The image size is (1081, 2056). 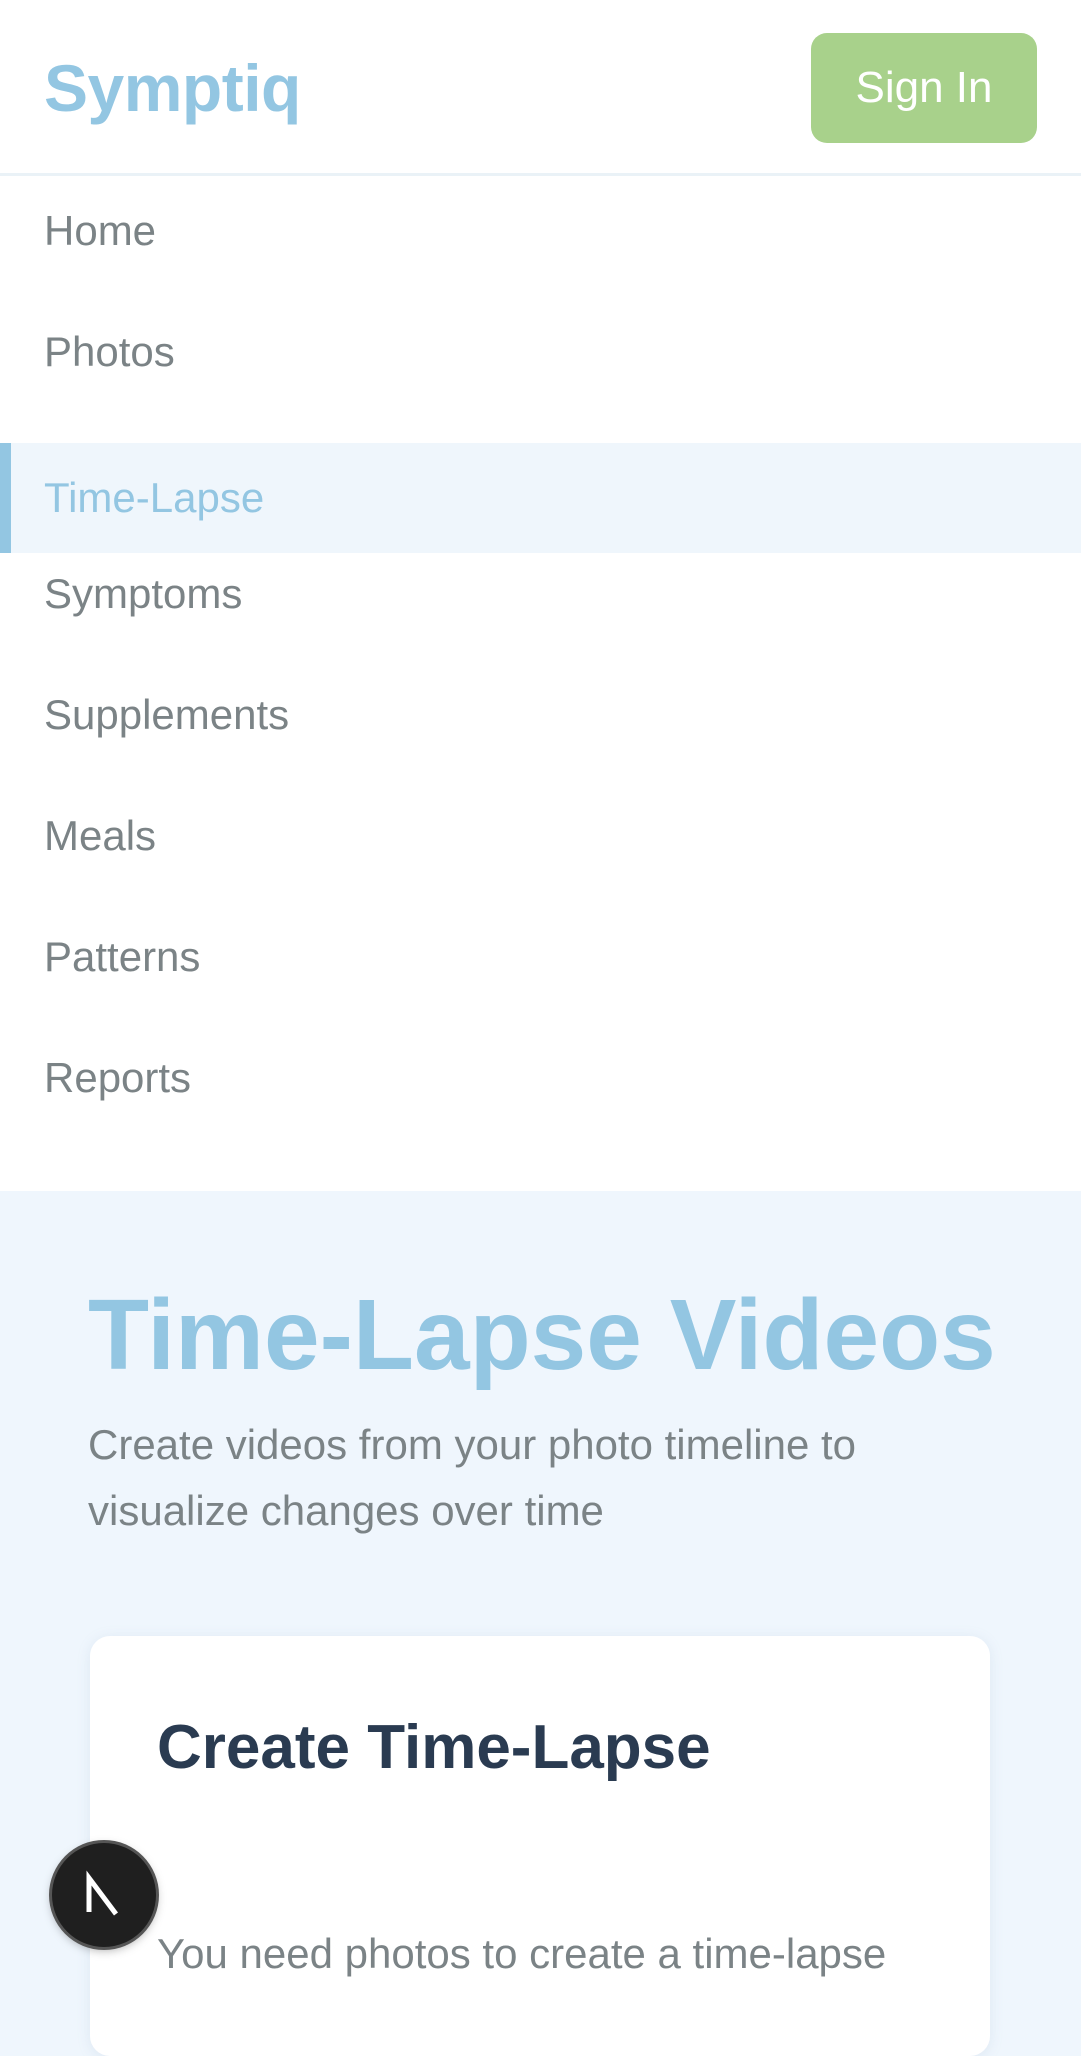 I want to click on nav-item-supplements: Supplements, so click(x=540, y=715).